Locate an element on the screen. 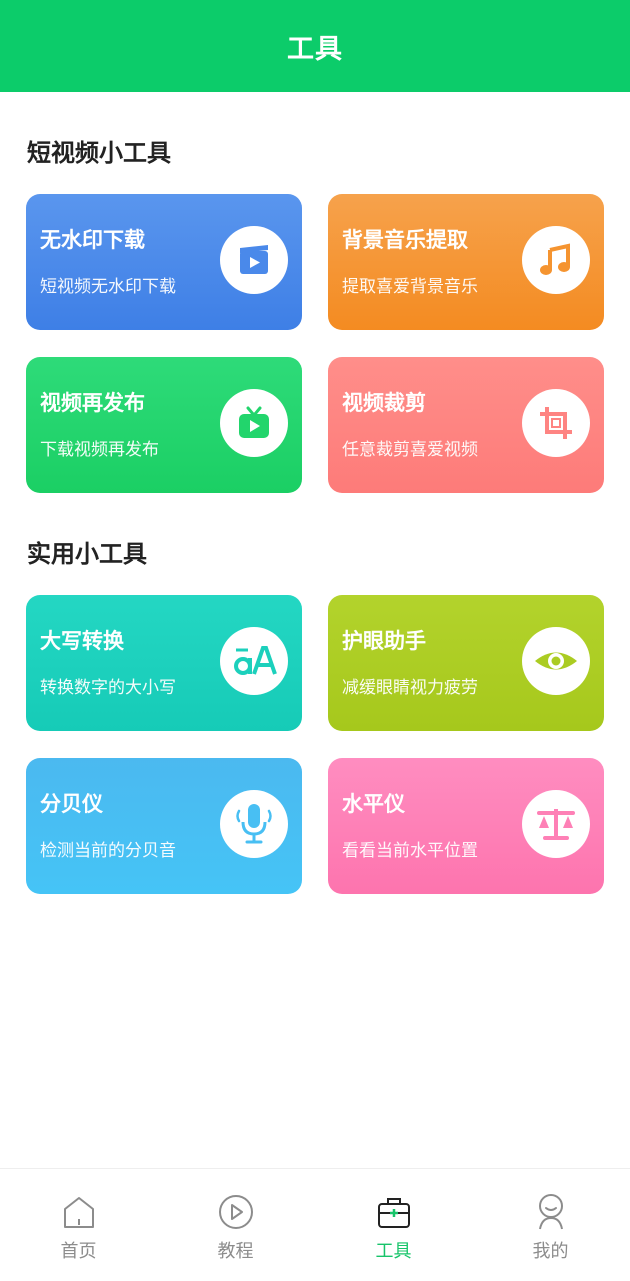 This screenshot has width=630, height=1281. tab-profile: 我的 is located at coordinates (550, 1225).